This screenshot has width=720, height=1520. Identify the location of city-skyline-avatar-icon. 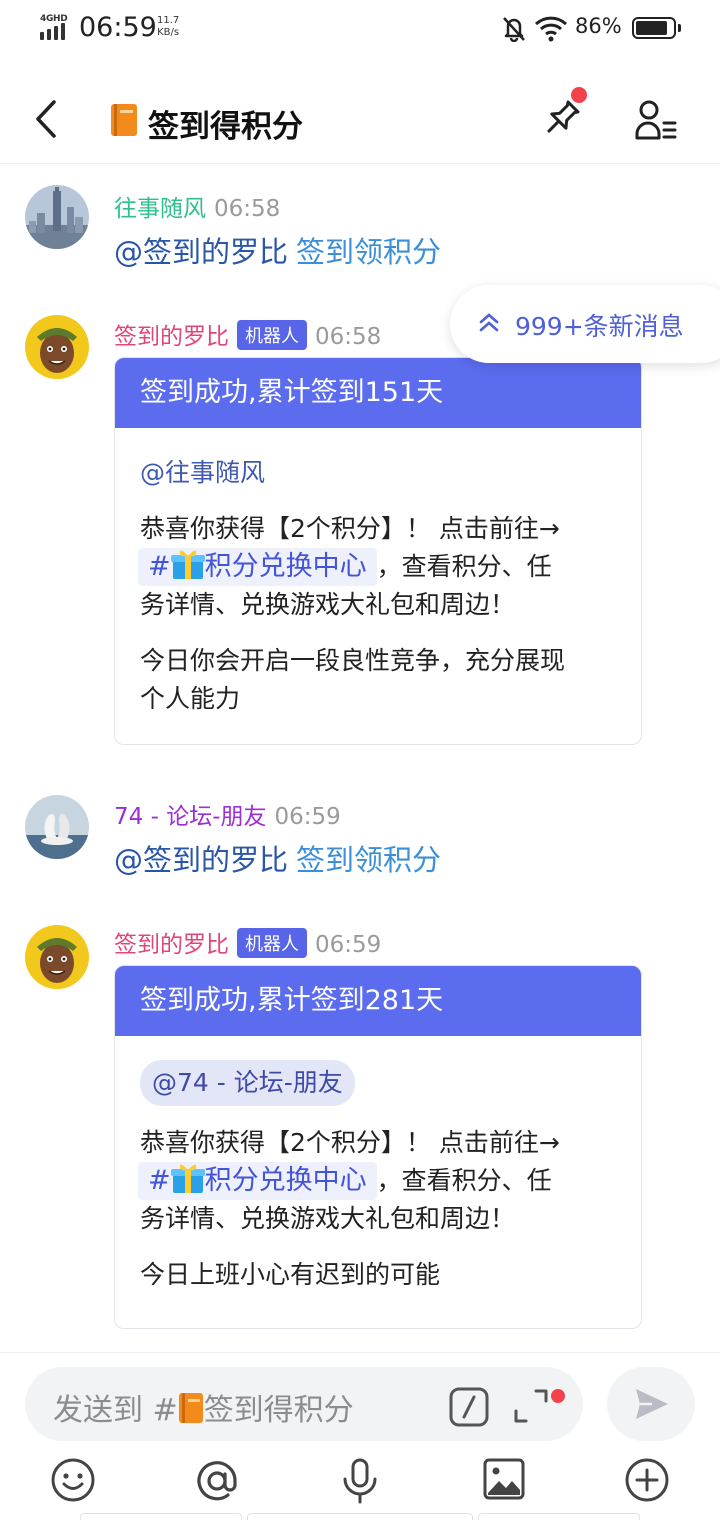
(57, 217).